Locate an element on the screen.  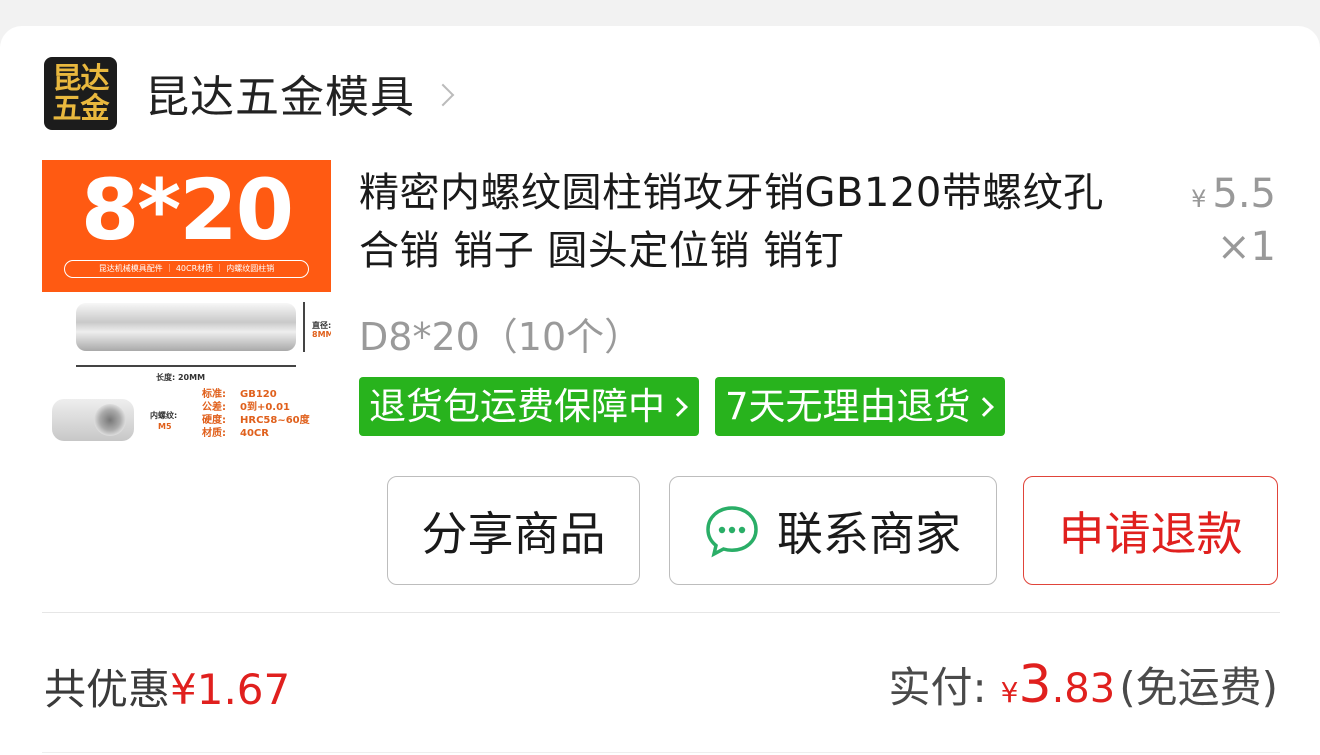
thread-value: M5 is located at coordinates (165, 426).